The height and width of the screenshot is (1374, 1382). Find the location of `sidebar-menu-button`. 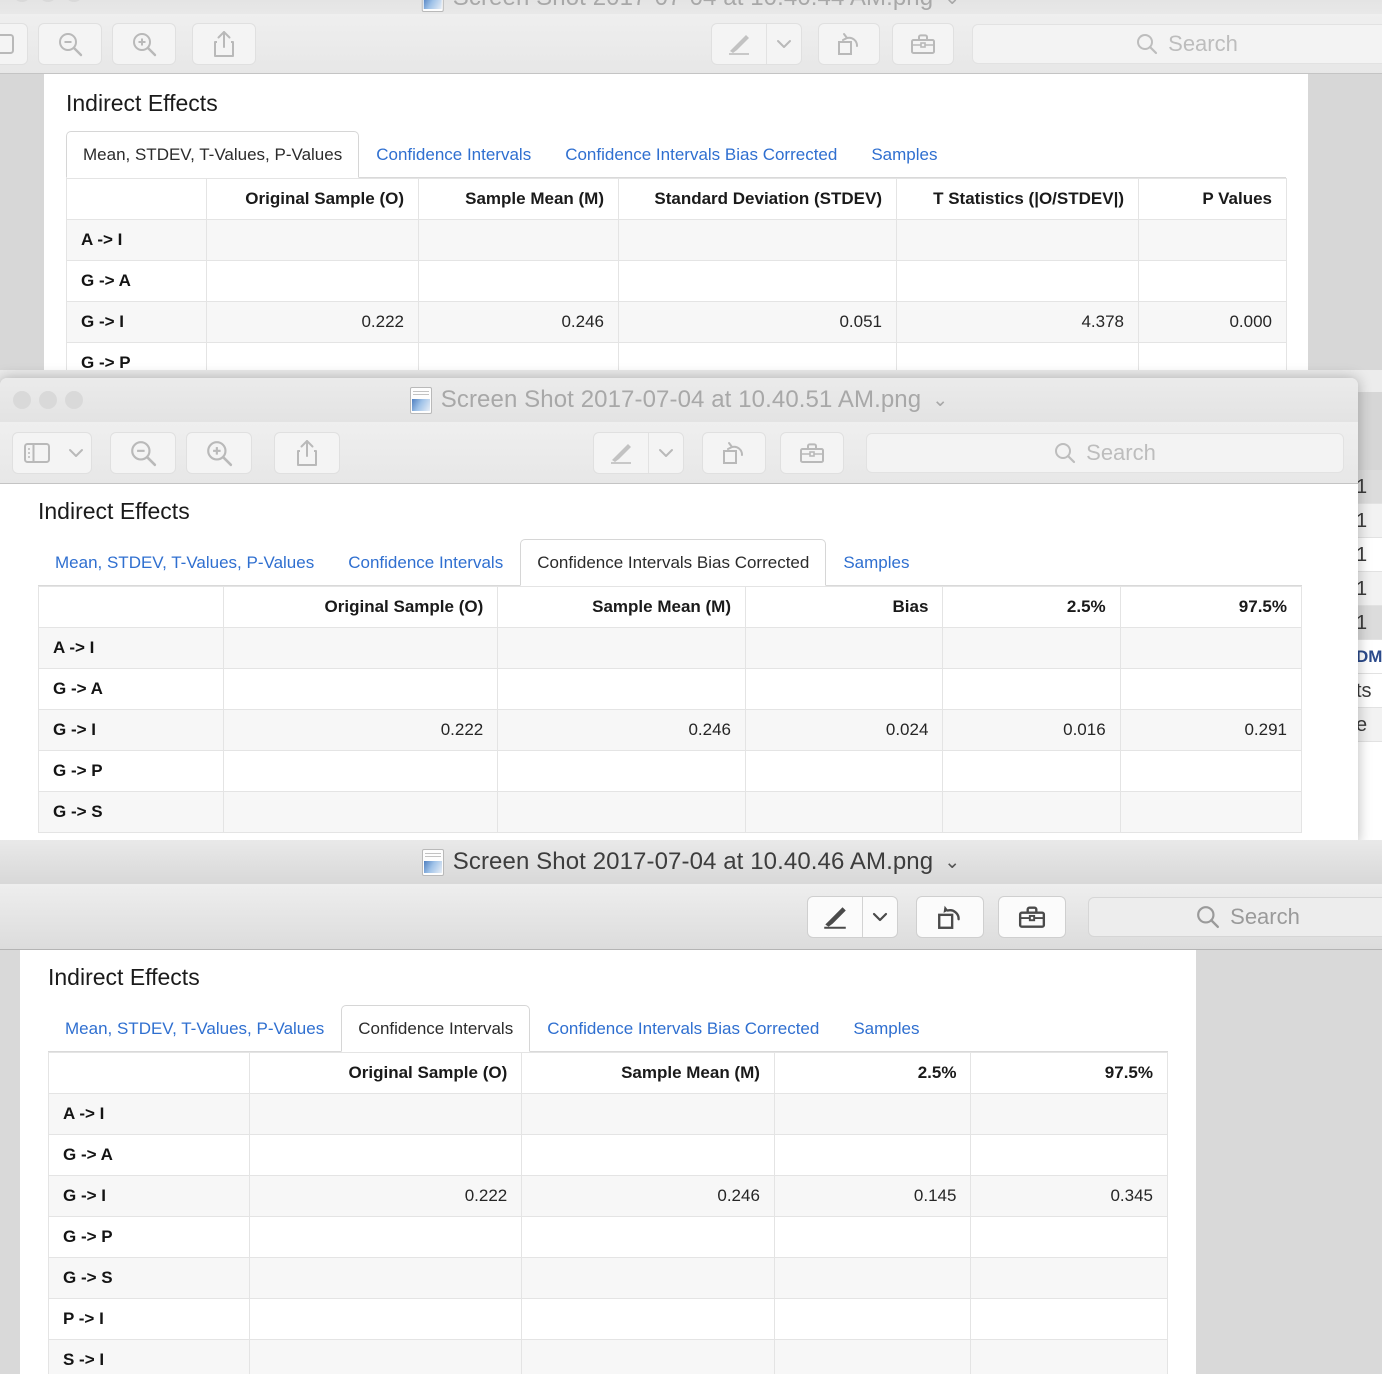

sidebar-menu-button is located at coordinates (76, 453).